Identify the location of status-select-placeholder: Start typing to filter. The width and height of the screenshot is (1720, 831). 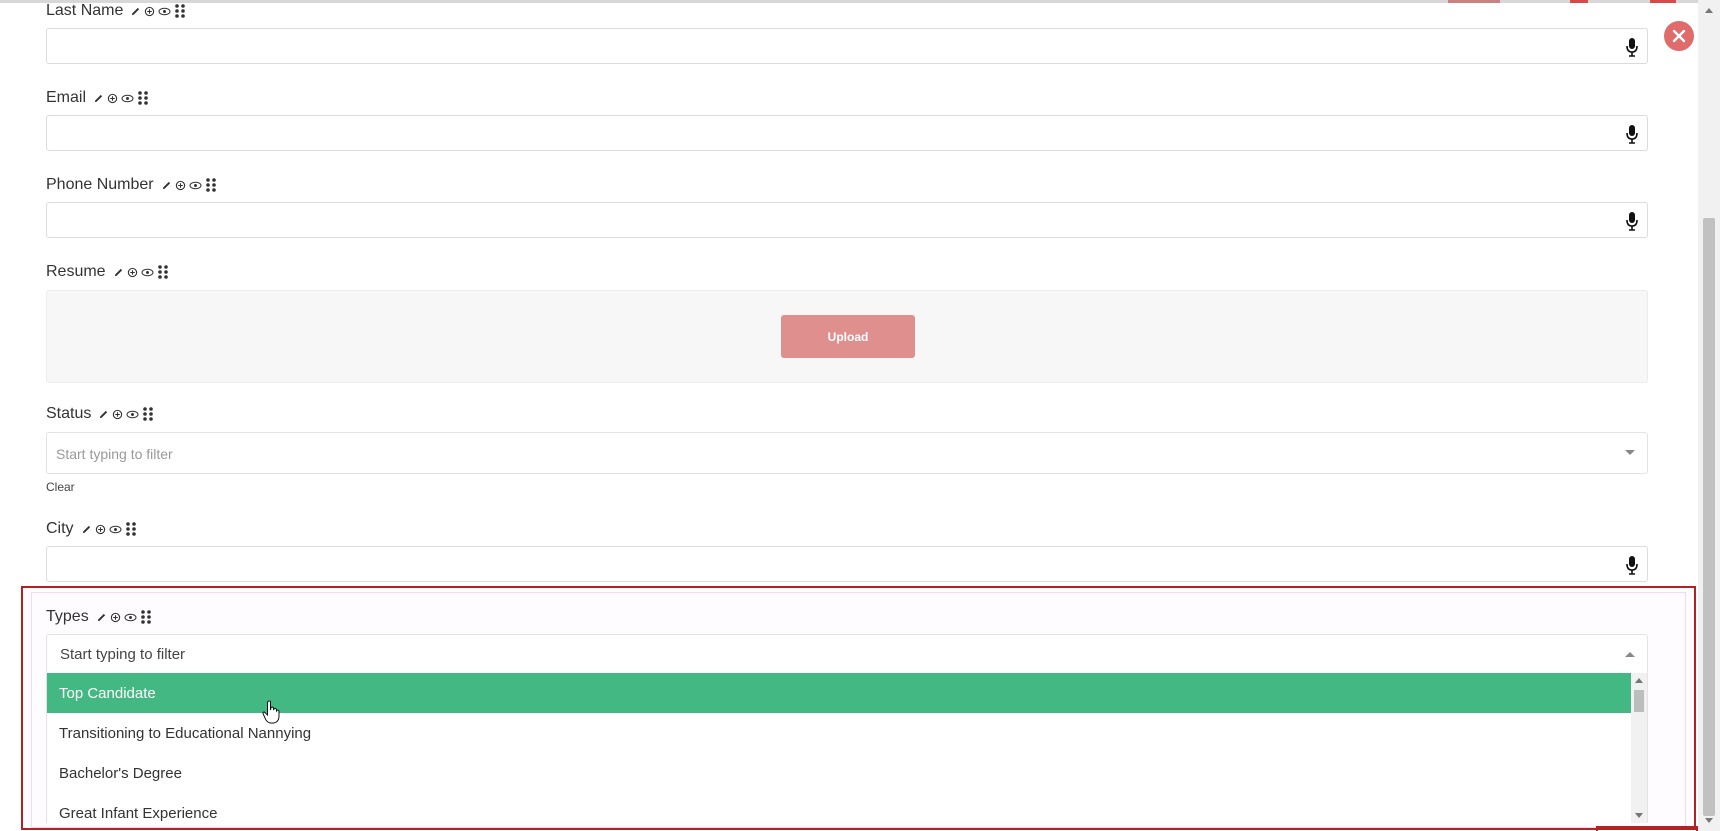
(114, 454).